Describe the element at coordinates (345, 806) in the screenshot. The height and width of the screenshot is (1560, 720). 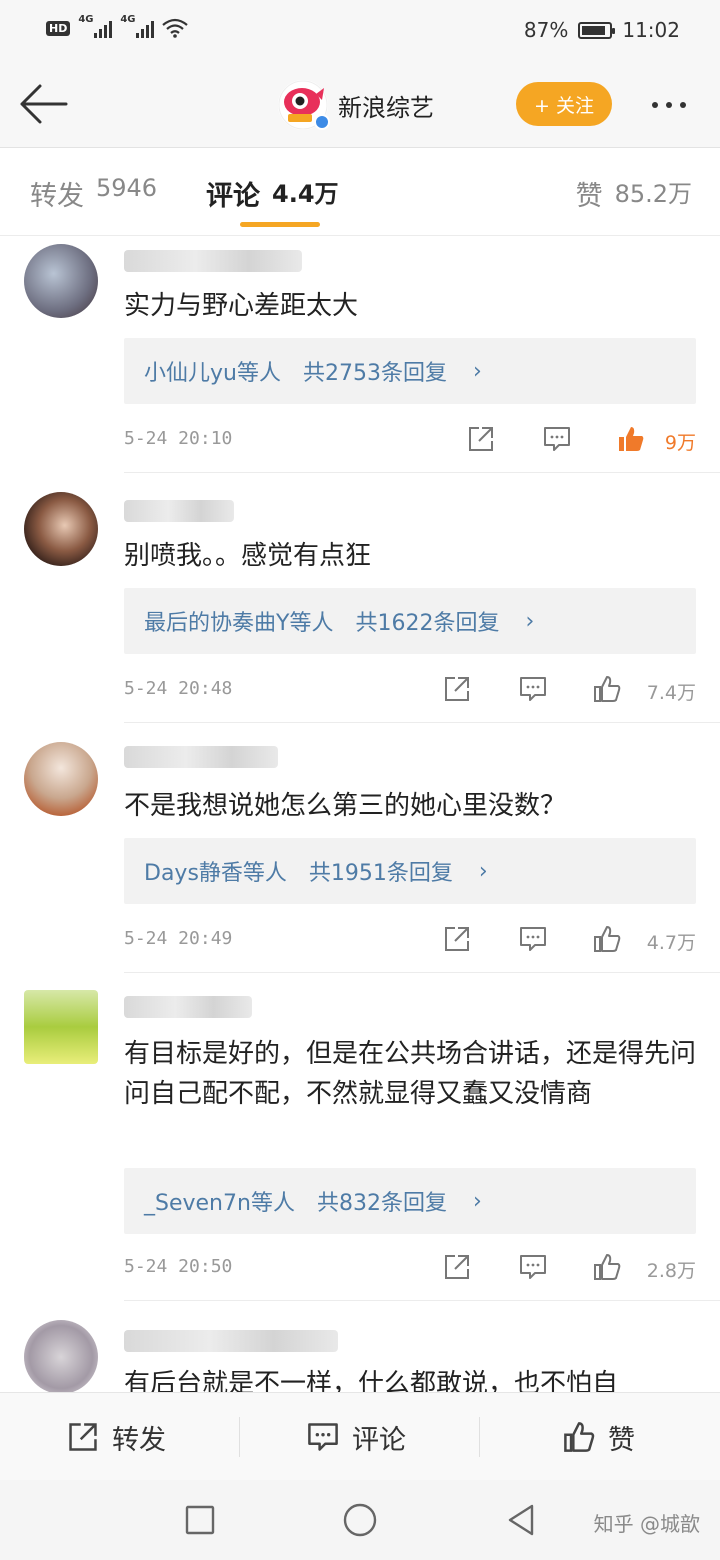
I see `comment-text: 不是我想说她怎么第三的她心里没数？` at that location.